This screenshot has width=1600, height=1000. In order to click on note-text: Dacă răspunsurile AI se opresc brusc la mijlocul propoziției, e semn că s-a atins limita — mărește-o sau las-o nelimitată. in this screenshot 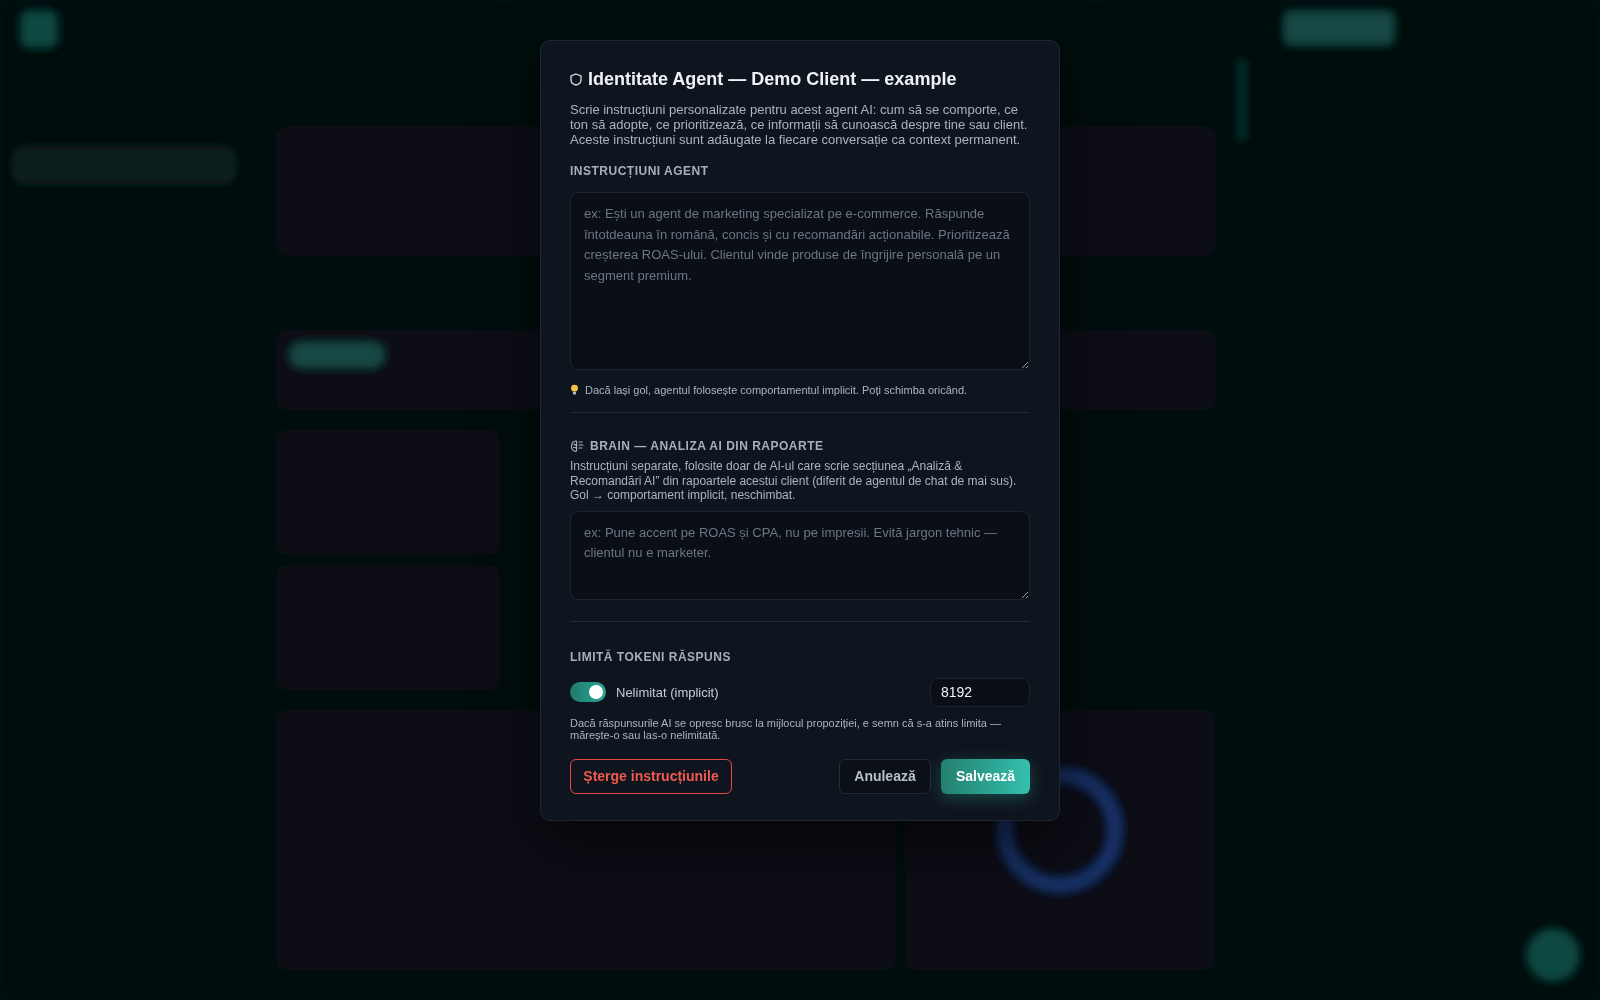, I will do `click(786, 728)`.